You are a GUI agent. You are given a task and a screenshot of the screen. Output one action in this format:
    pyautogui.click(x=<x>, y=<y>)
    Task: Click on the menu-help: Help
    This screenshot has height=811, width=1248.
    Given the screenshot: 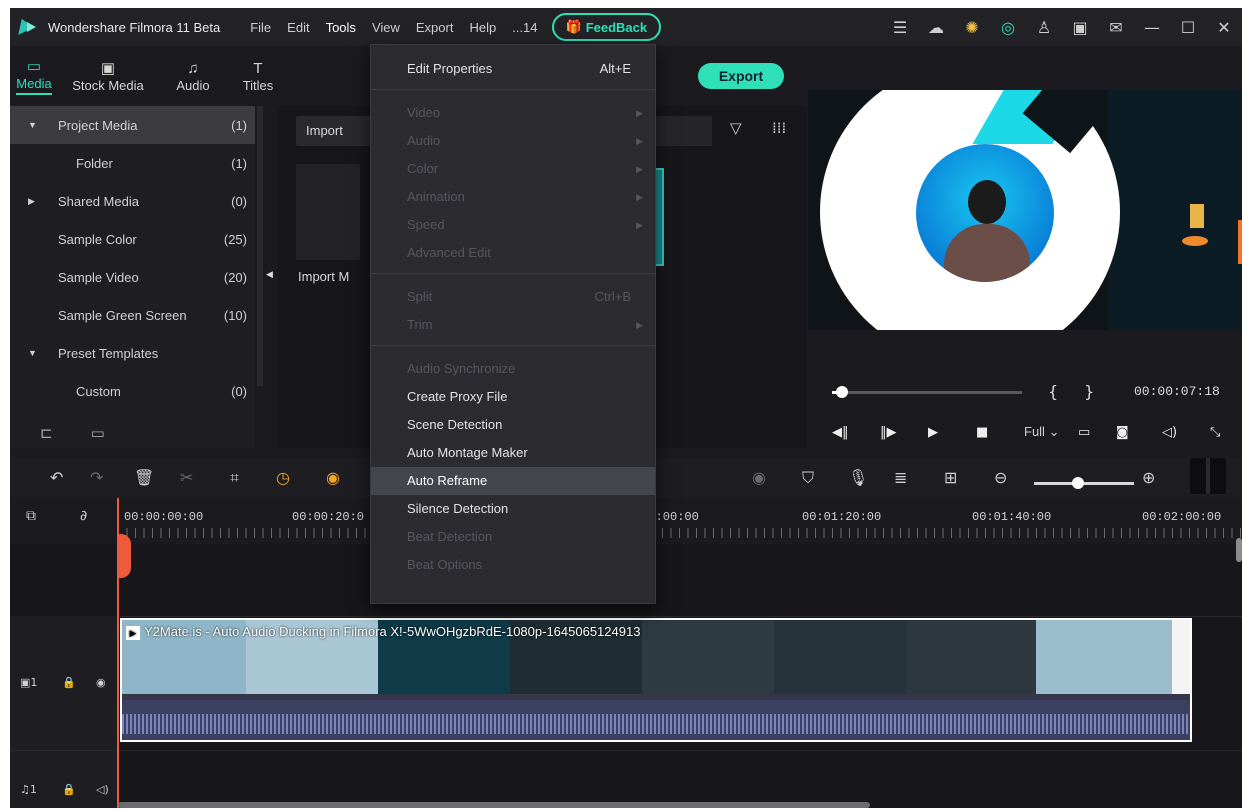 What is the action you would take?
    pyautogui.click(x=482, y=27)
    